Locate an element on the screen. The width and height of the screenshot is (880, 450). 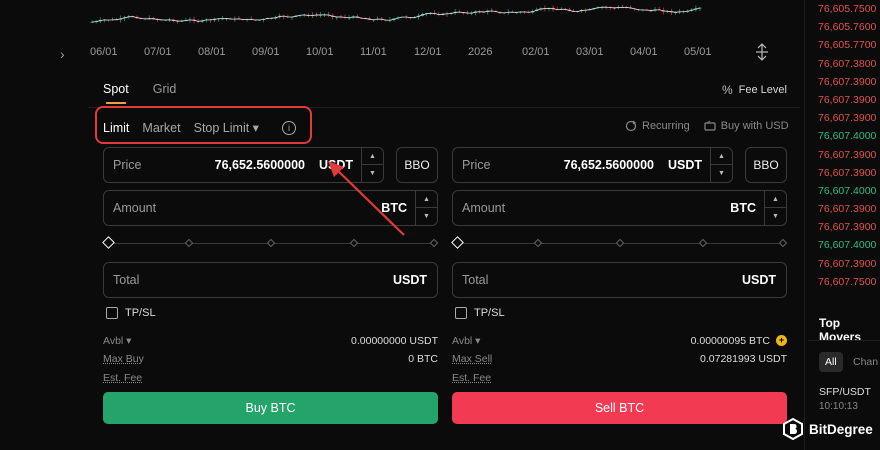
x-tick-label: 03/01 is located at coordinates (590, 52).